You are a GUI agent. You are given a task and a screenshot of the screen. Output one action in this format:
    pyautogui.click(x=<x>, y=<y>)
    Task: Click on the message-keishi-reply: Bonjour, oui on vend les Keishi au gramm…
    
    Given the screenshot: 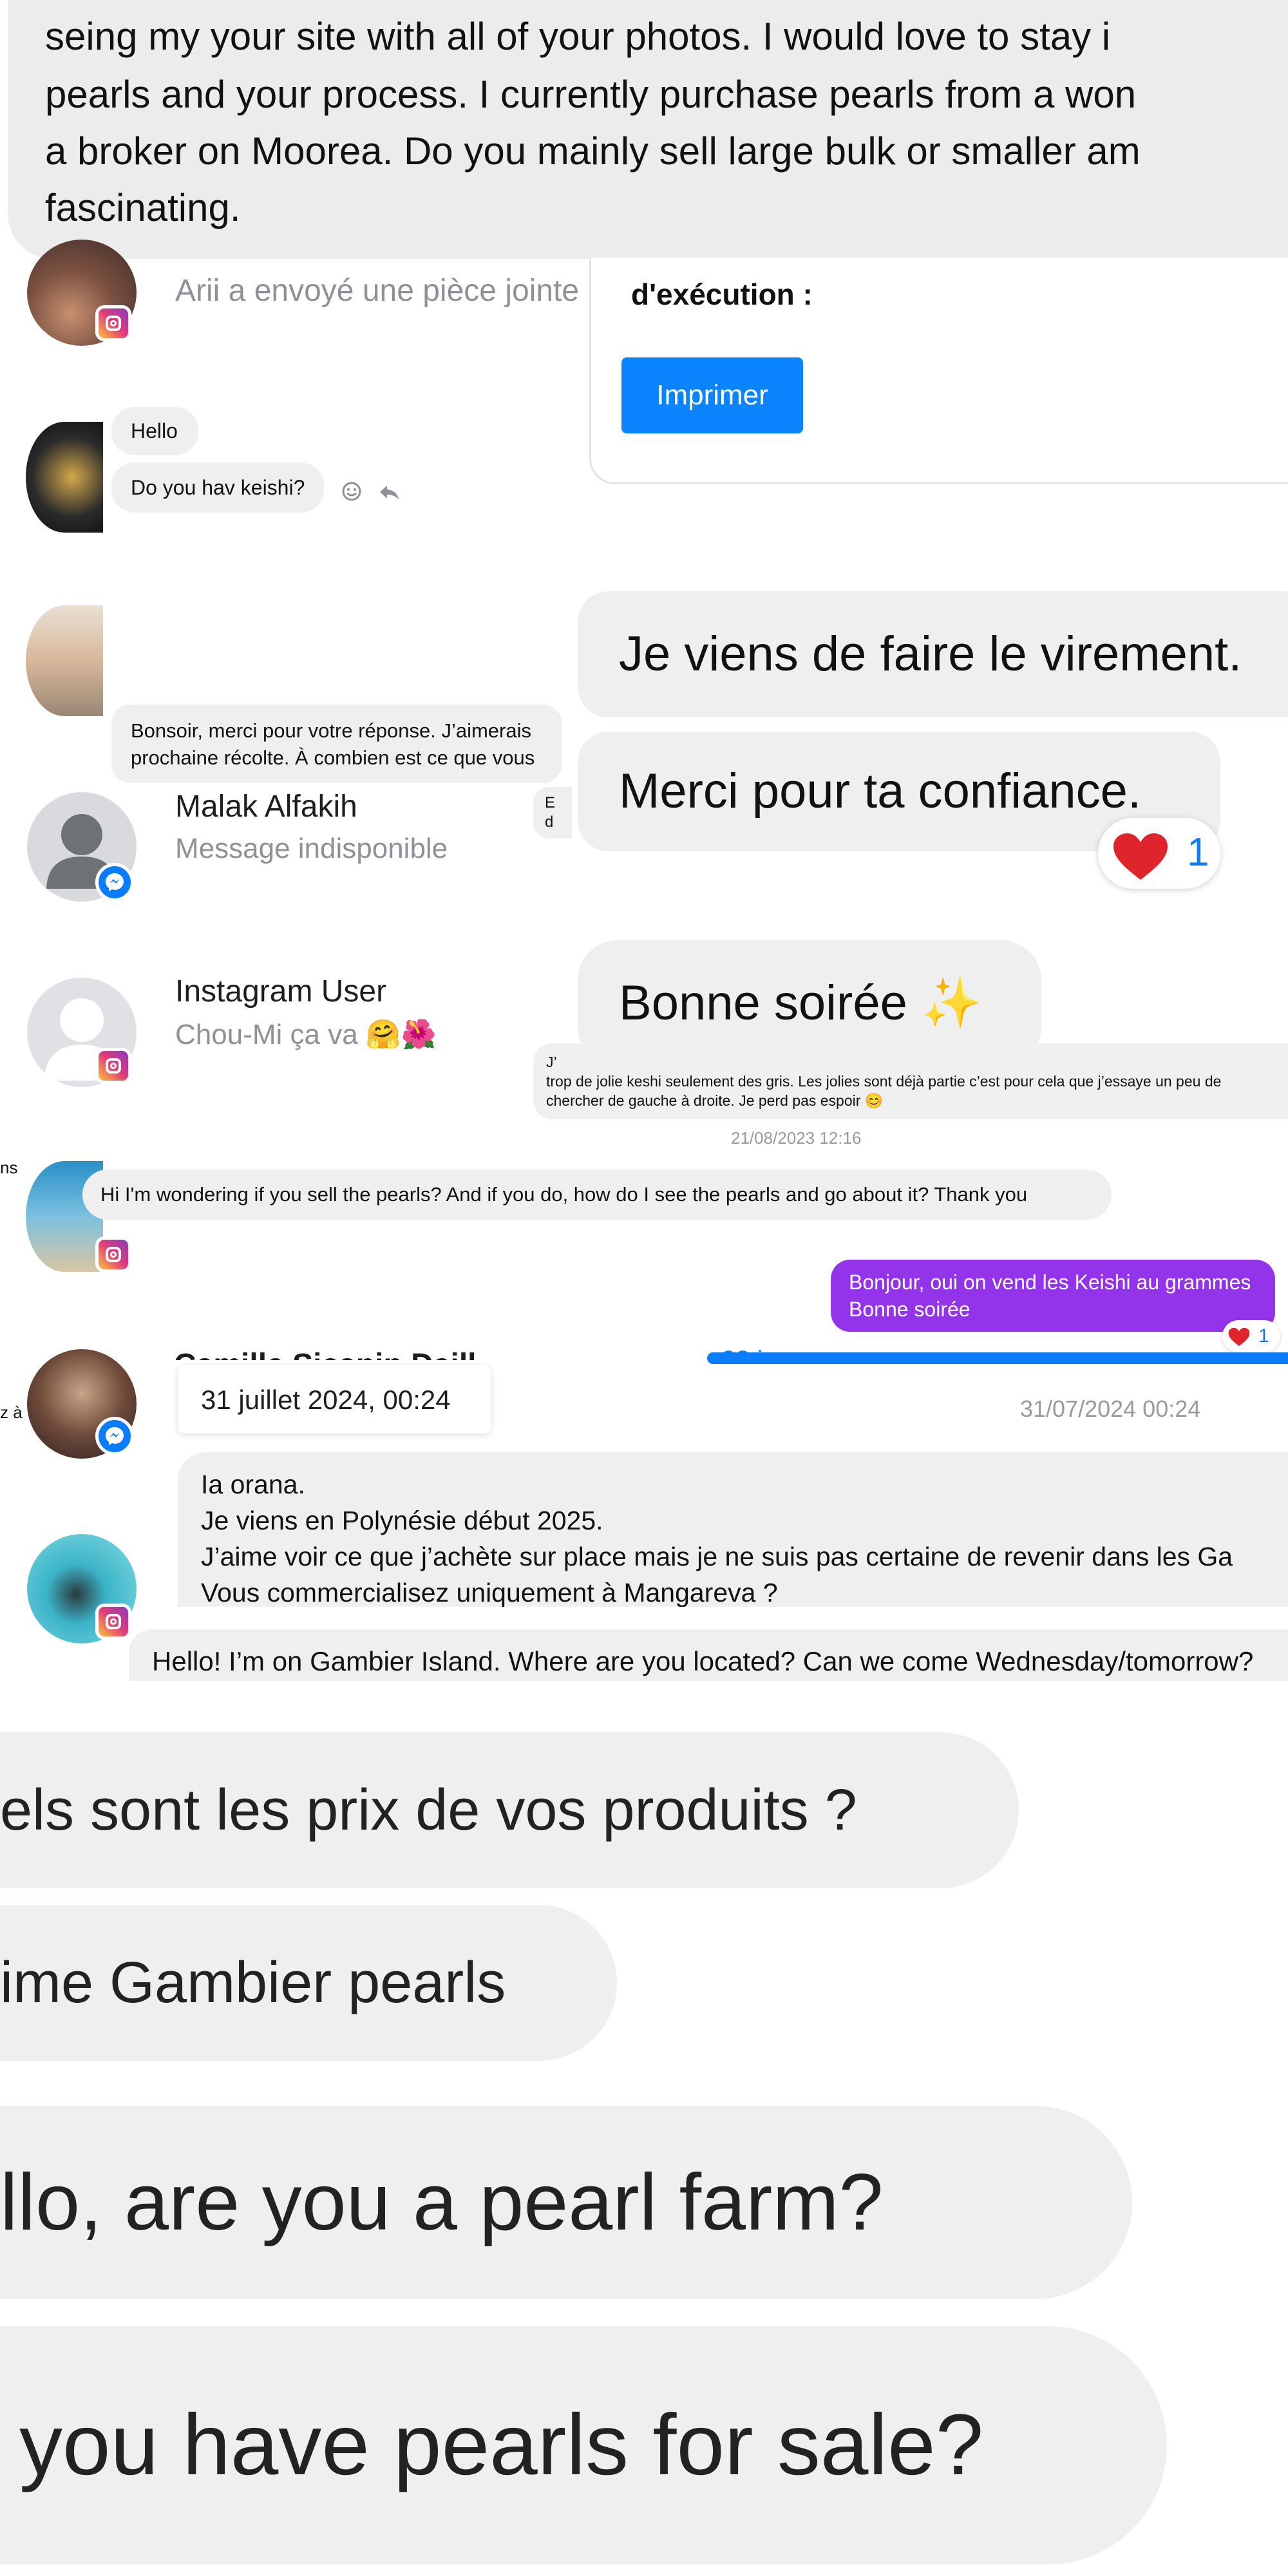 What is the action you would take?
    pyautogui.click(x=1053, y=1296)
    